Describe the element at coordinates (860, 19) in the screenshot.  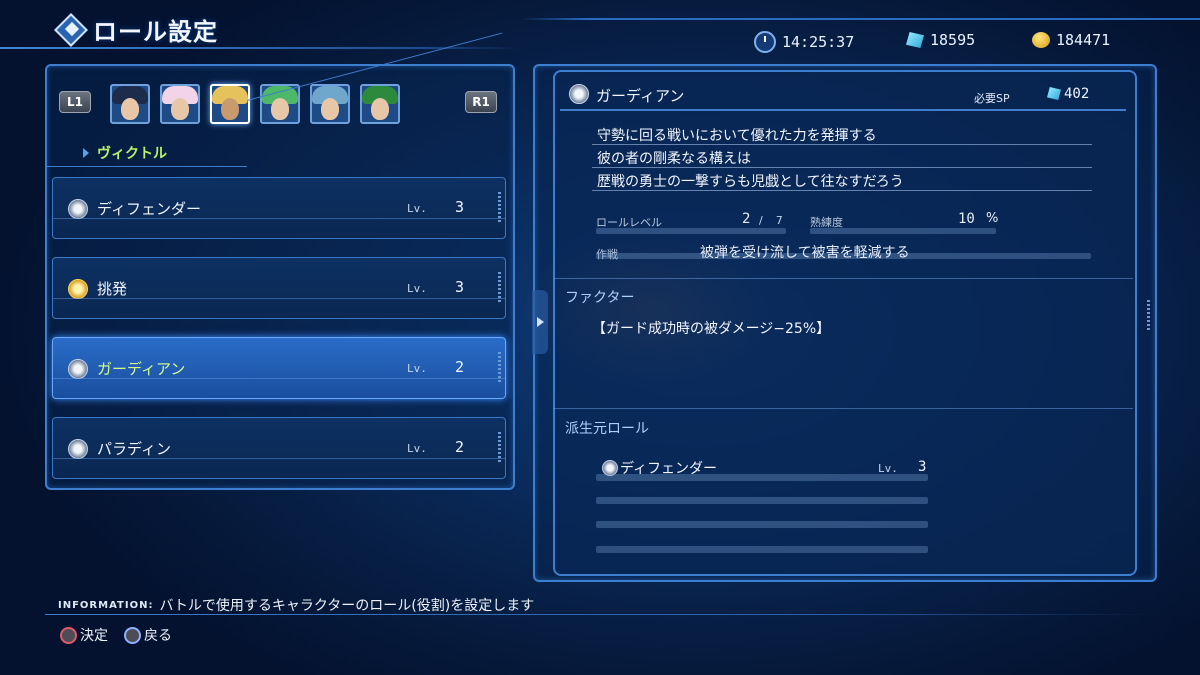
I see `header-rule` at that location.